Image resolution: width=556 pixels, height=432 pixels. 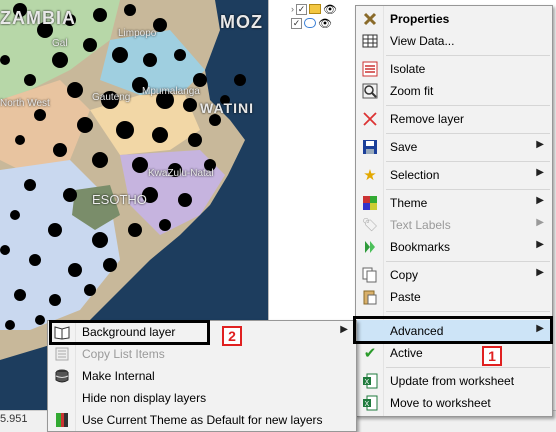 I want to click on annotation-badge-2: 2, so click(x=232, y=336).